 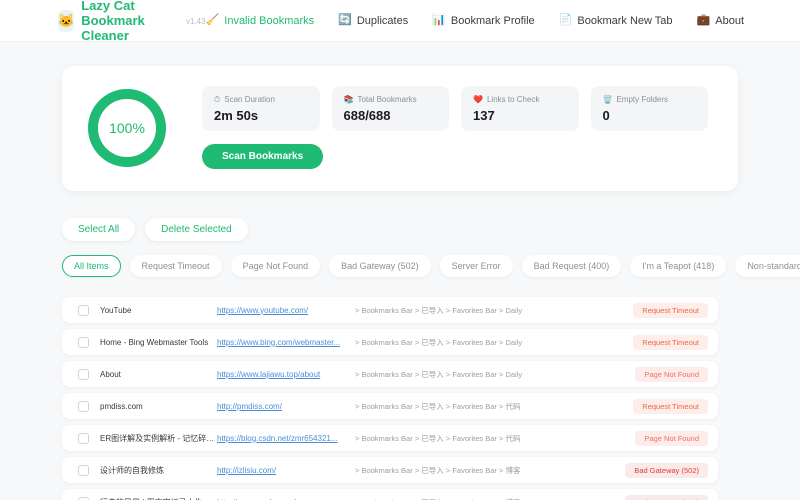 I want to click on stat-label: Links to Check, so click(x=513, y=99).